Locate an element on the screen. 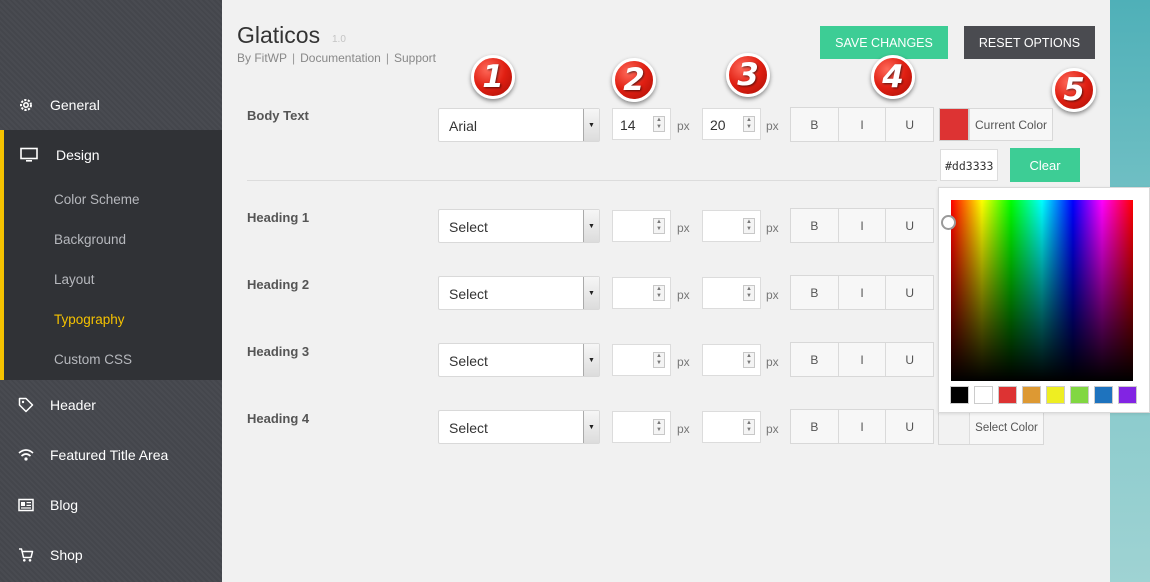 This screenshot has width=1150, height=582. row-label-heading-4: Heading 4 is located at coordinates (278, 418).